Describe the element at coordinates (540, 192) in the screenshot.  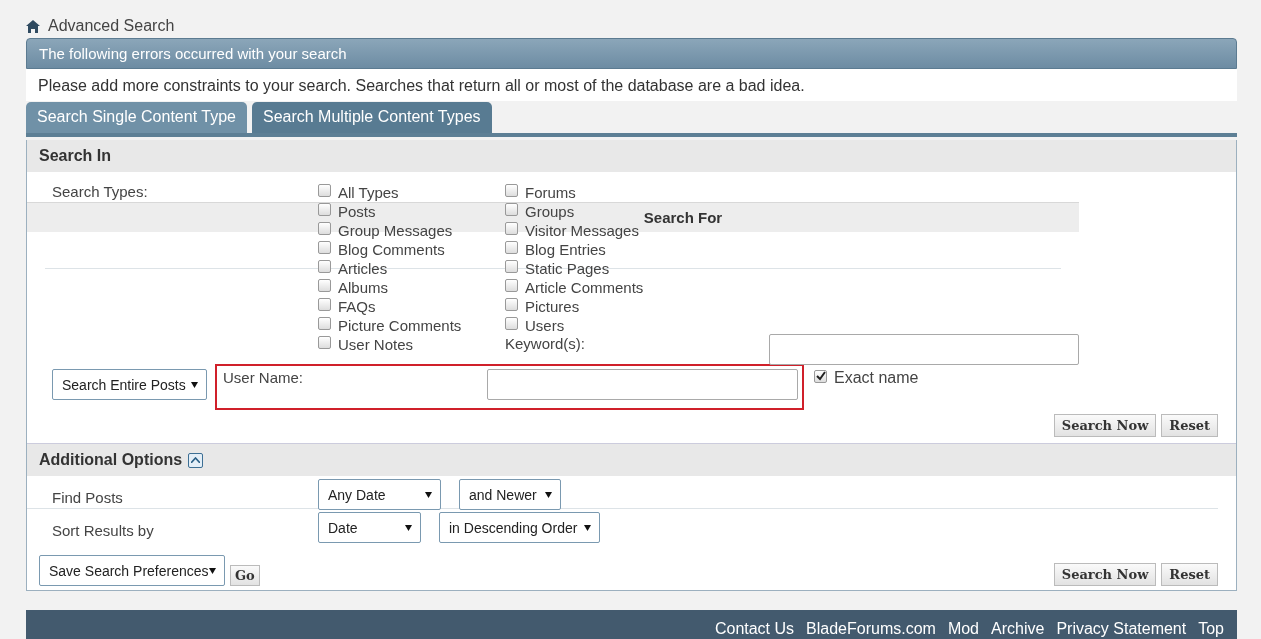
I see `type-option: Forums` at that location.